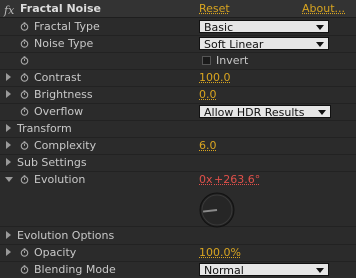 The width and height of the screenshot is (356, 278). What do you see at coordinates (75, 269) in the screenshot?
I see `blending-mode-label: Blending Mode` at bounding box center [75, 269].